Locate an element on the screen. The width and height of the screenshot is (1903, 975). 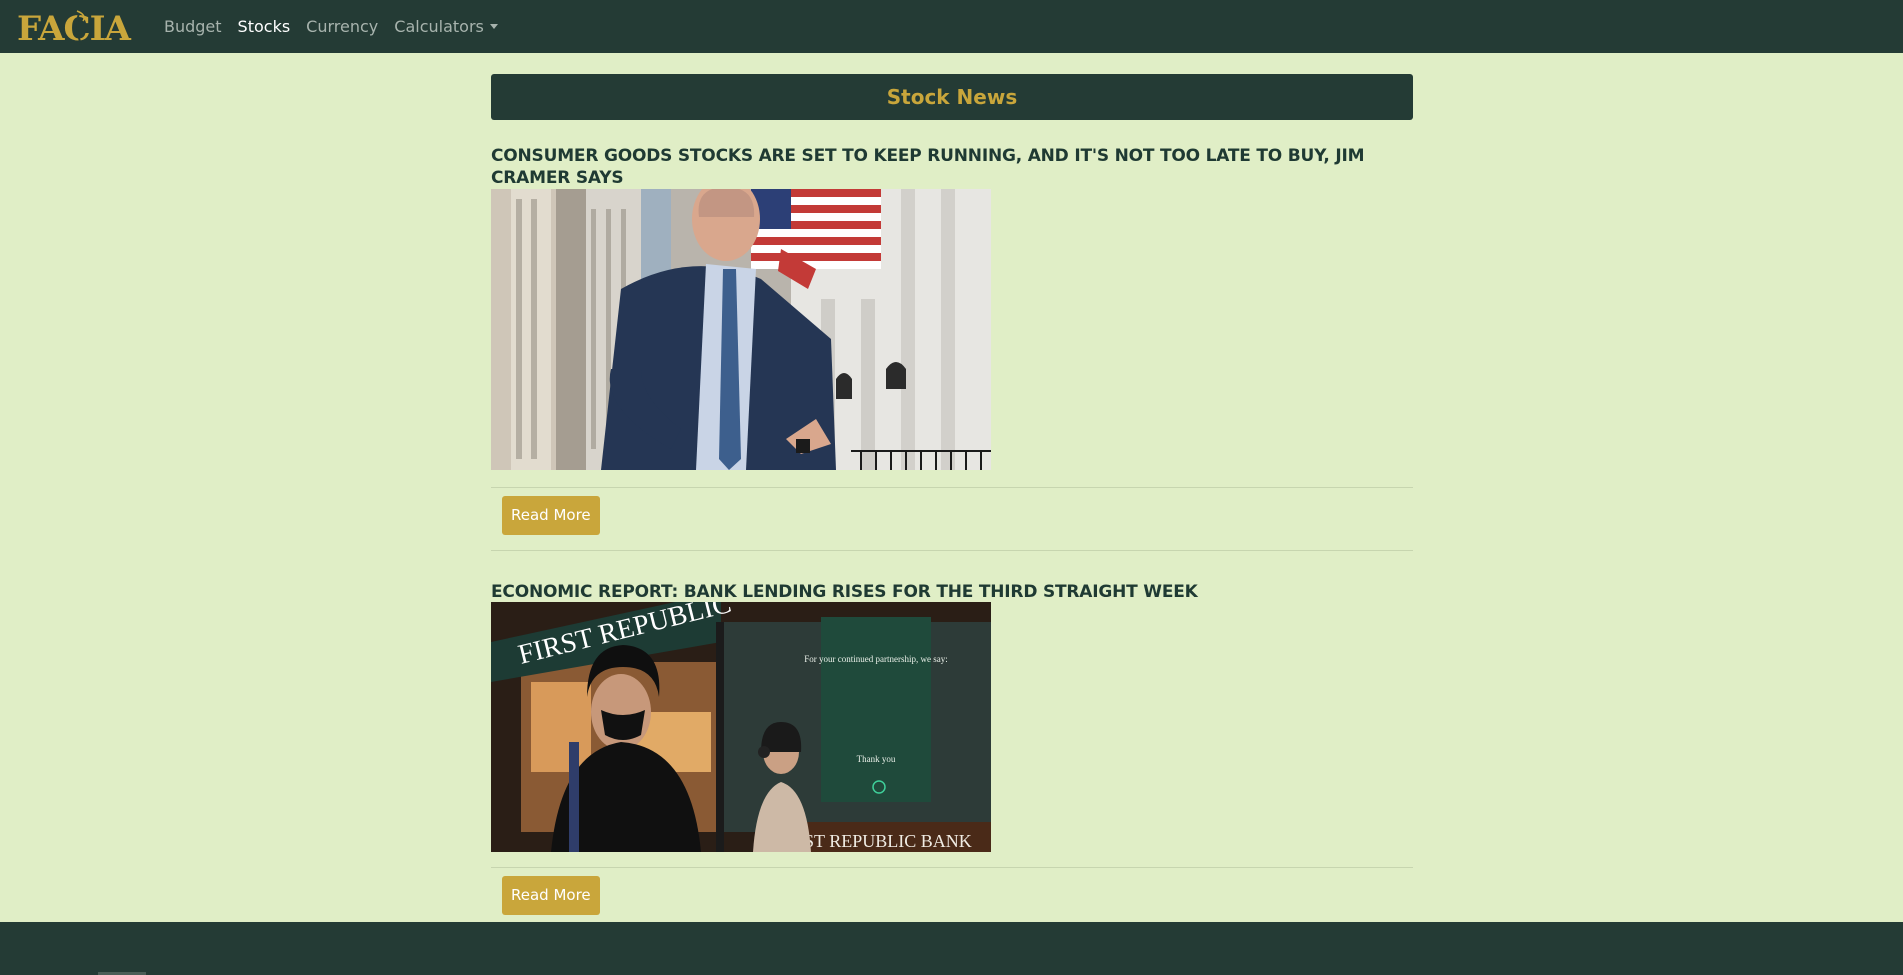
nav-links: Budget Stocks Currency Calculators is located at coordinates (339, 26).